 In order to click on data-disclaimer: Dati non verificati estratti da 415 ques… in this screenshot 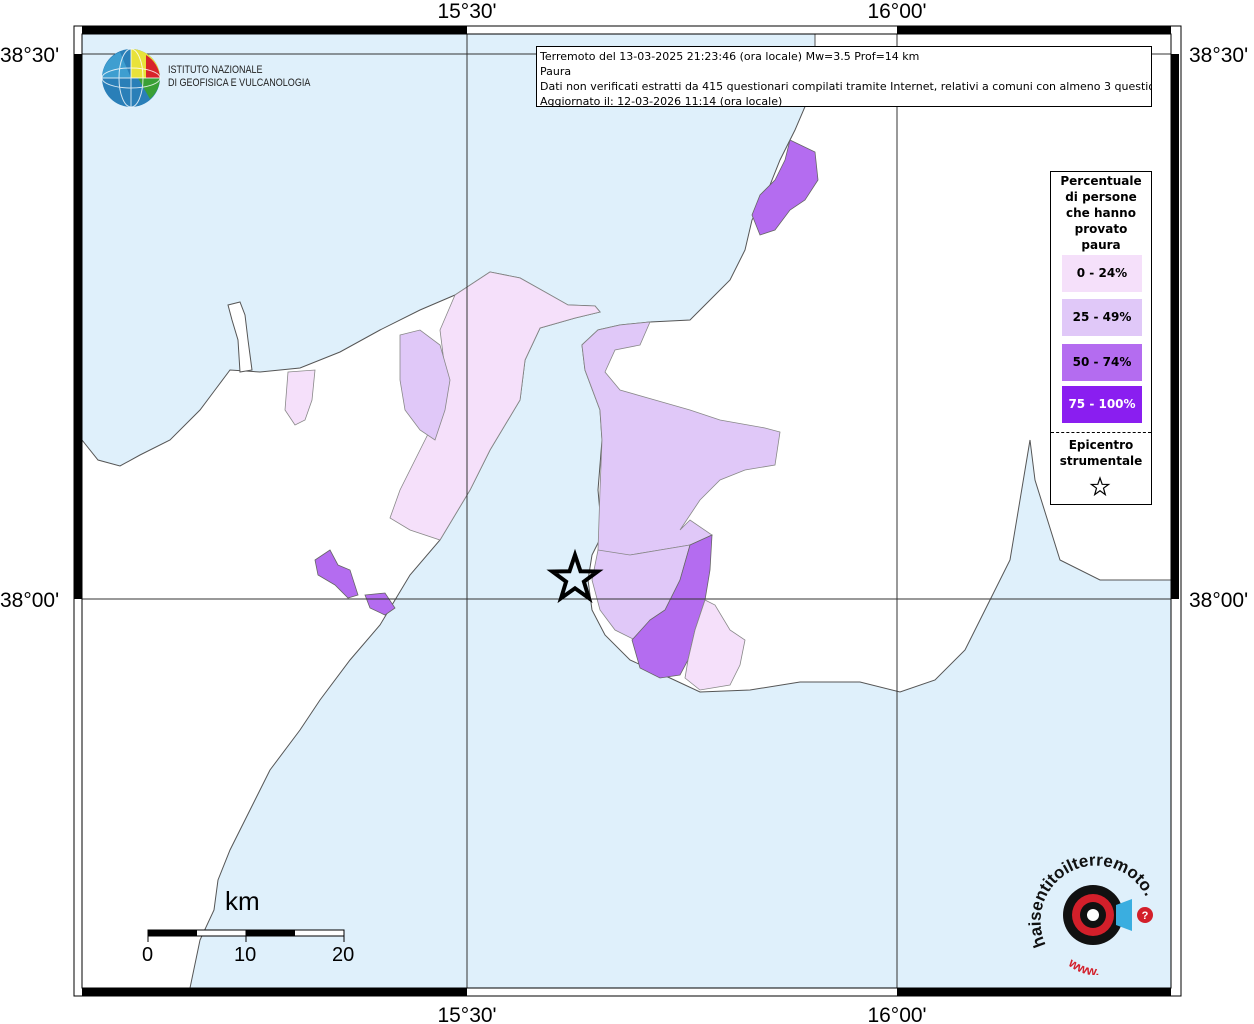, I will do `click(846, 86)`.